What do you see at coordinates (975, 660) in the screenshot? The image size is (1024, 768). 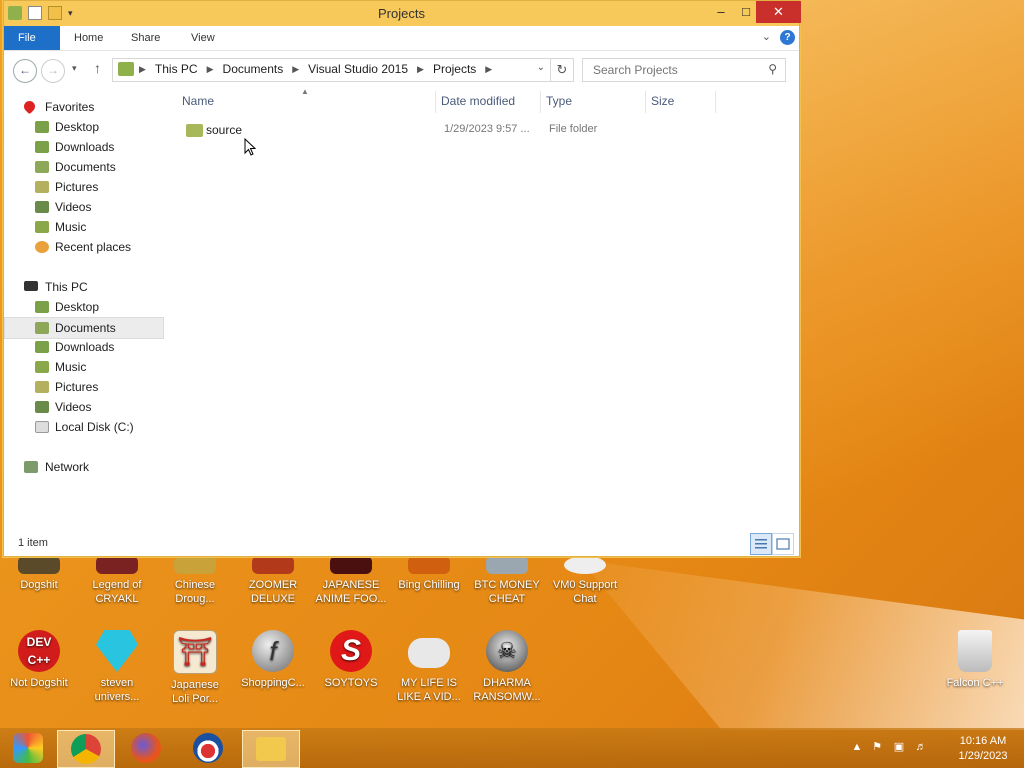 I see `desktop-icon-falcon: Falcon C++` at bounding box center [975, 660].